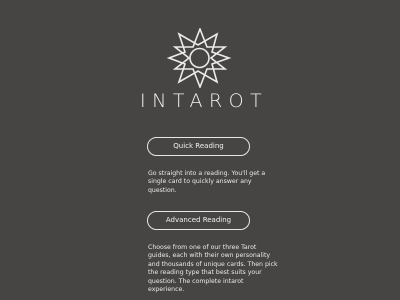  I want to click on star-mandala-icon, so click(200, 58).